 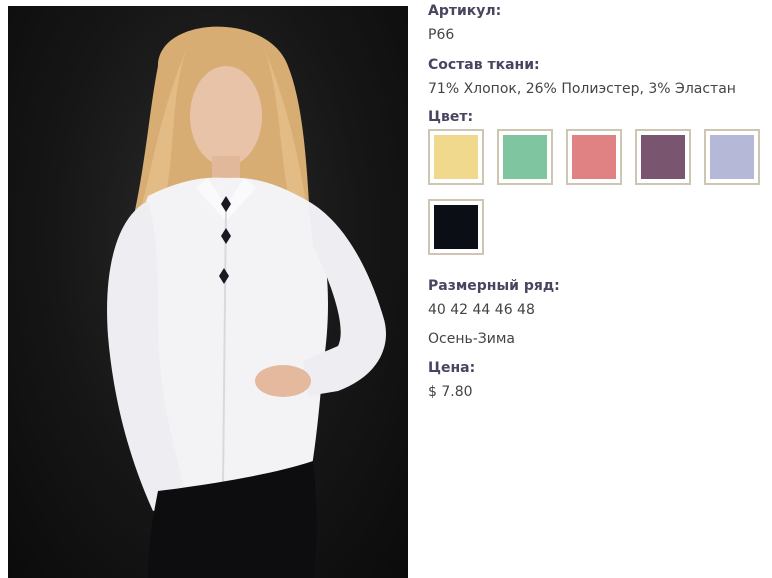 I want to click on article-label: Артикул:, so click(x=465, y=11).